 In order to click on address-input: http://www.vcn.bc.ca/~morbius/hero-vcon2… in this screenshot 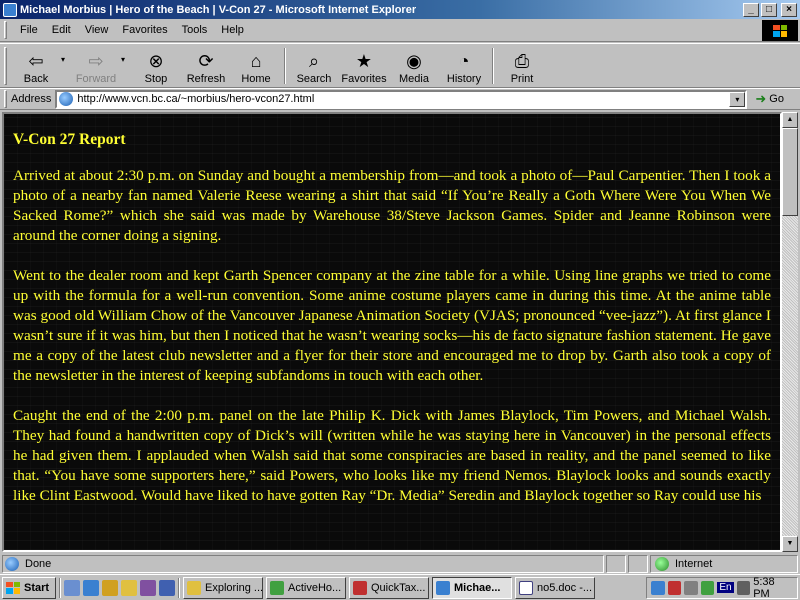, I will do `click(401, 99)`.